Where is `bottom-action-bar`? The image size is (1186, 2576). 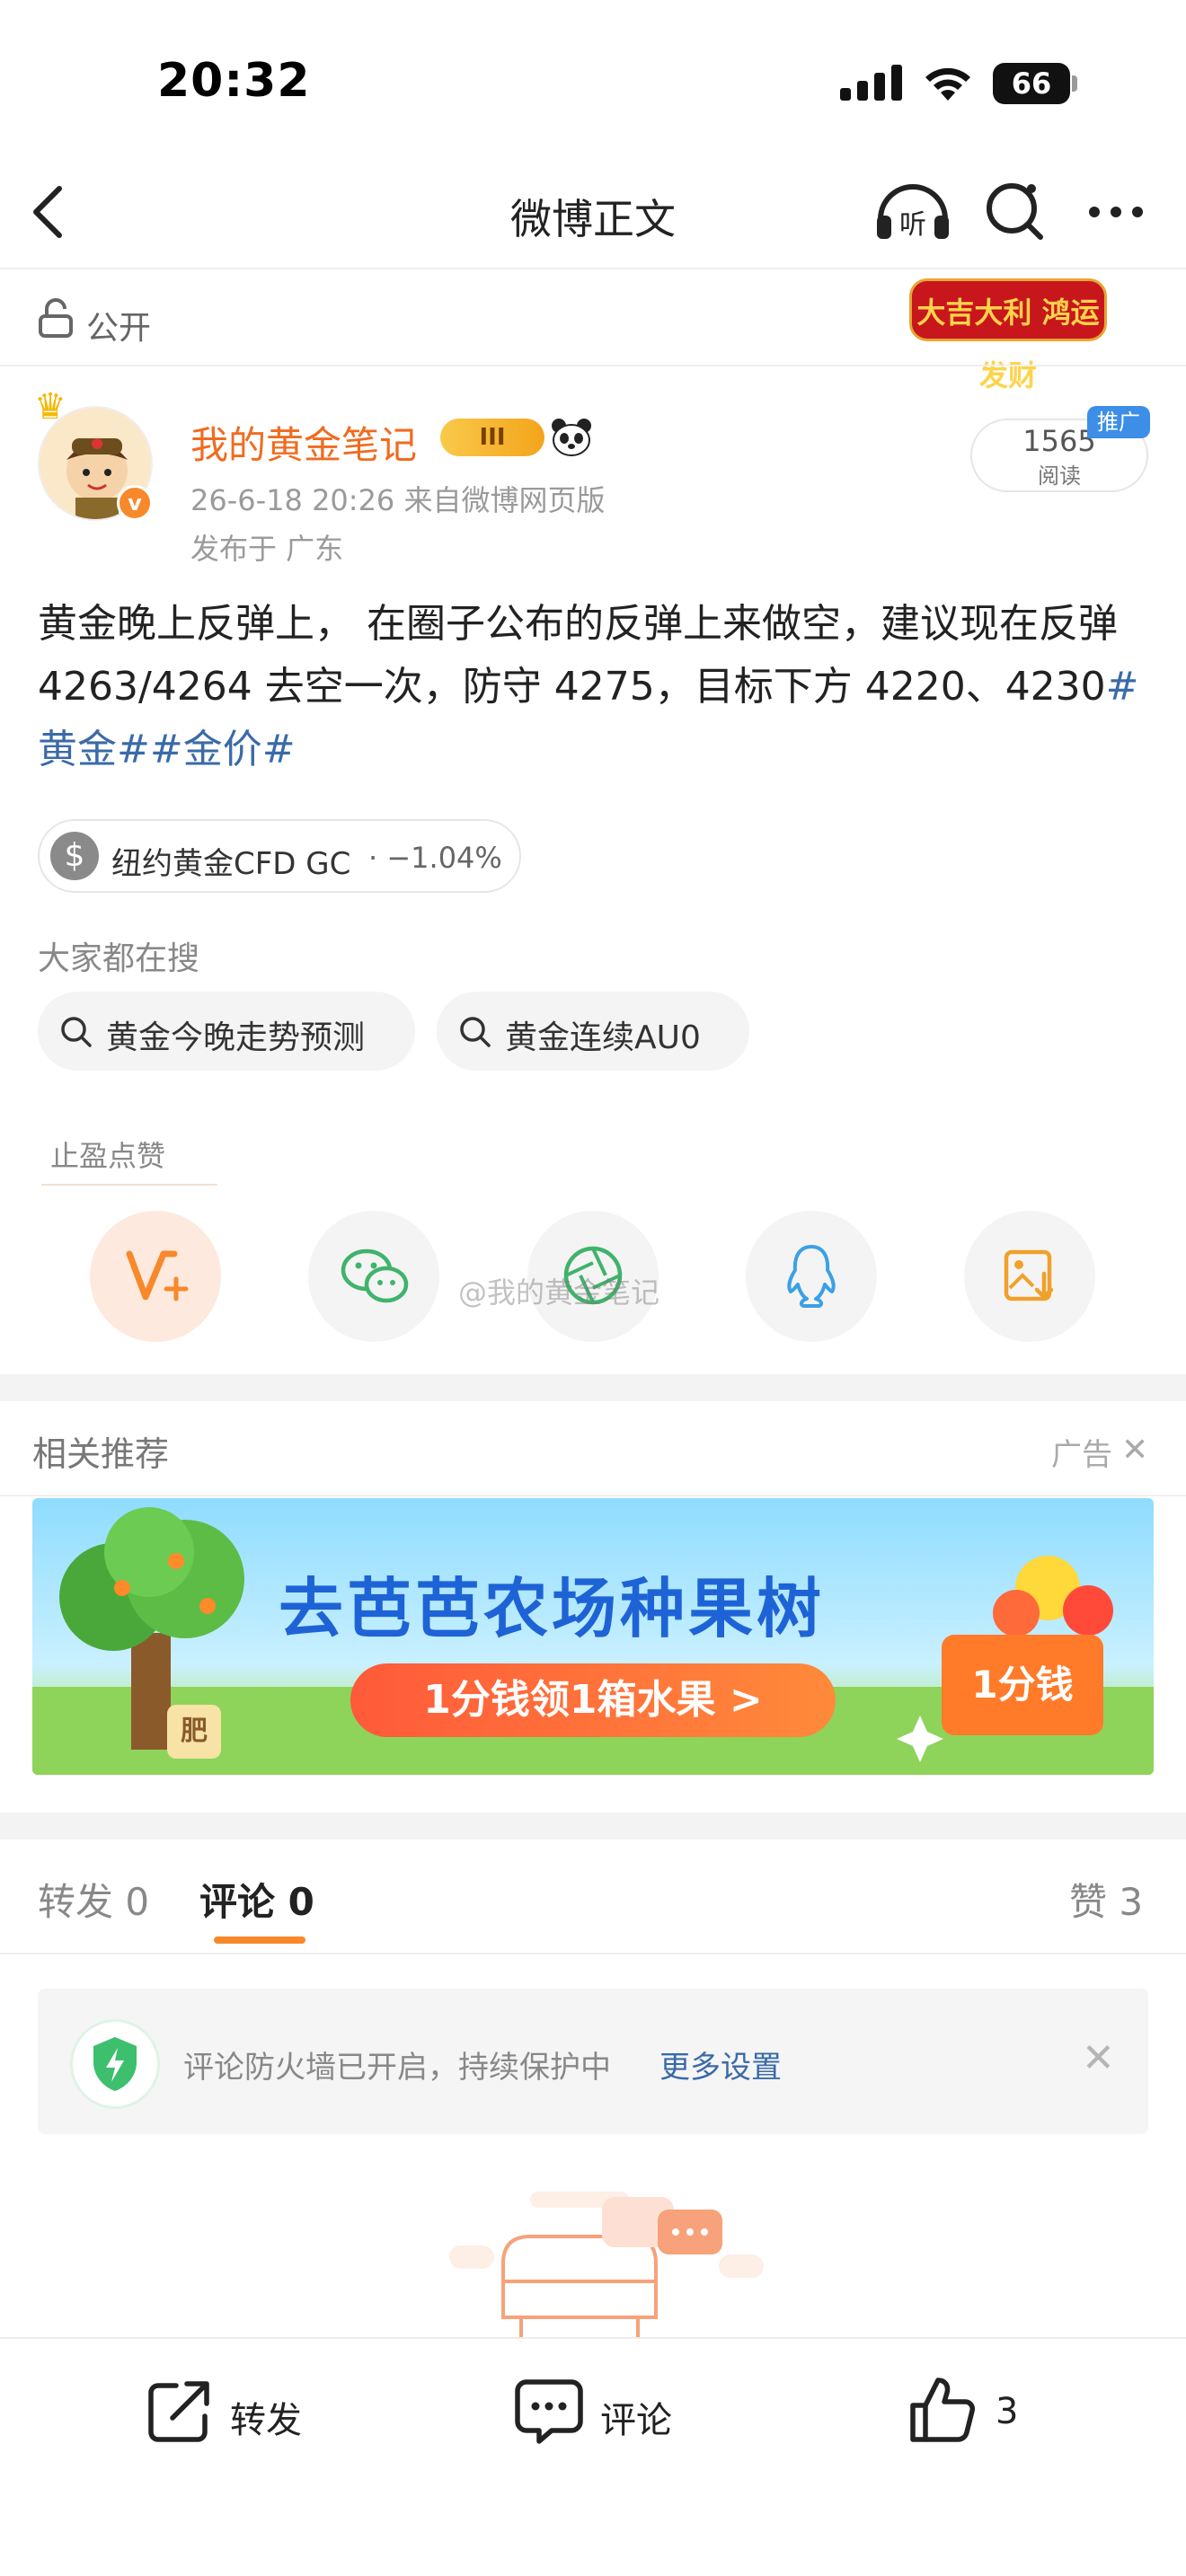
bottom-action-bar is located at coordinates (593, 2456).